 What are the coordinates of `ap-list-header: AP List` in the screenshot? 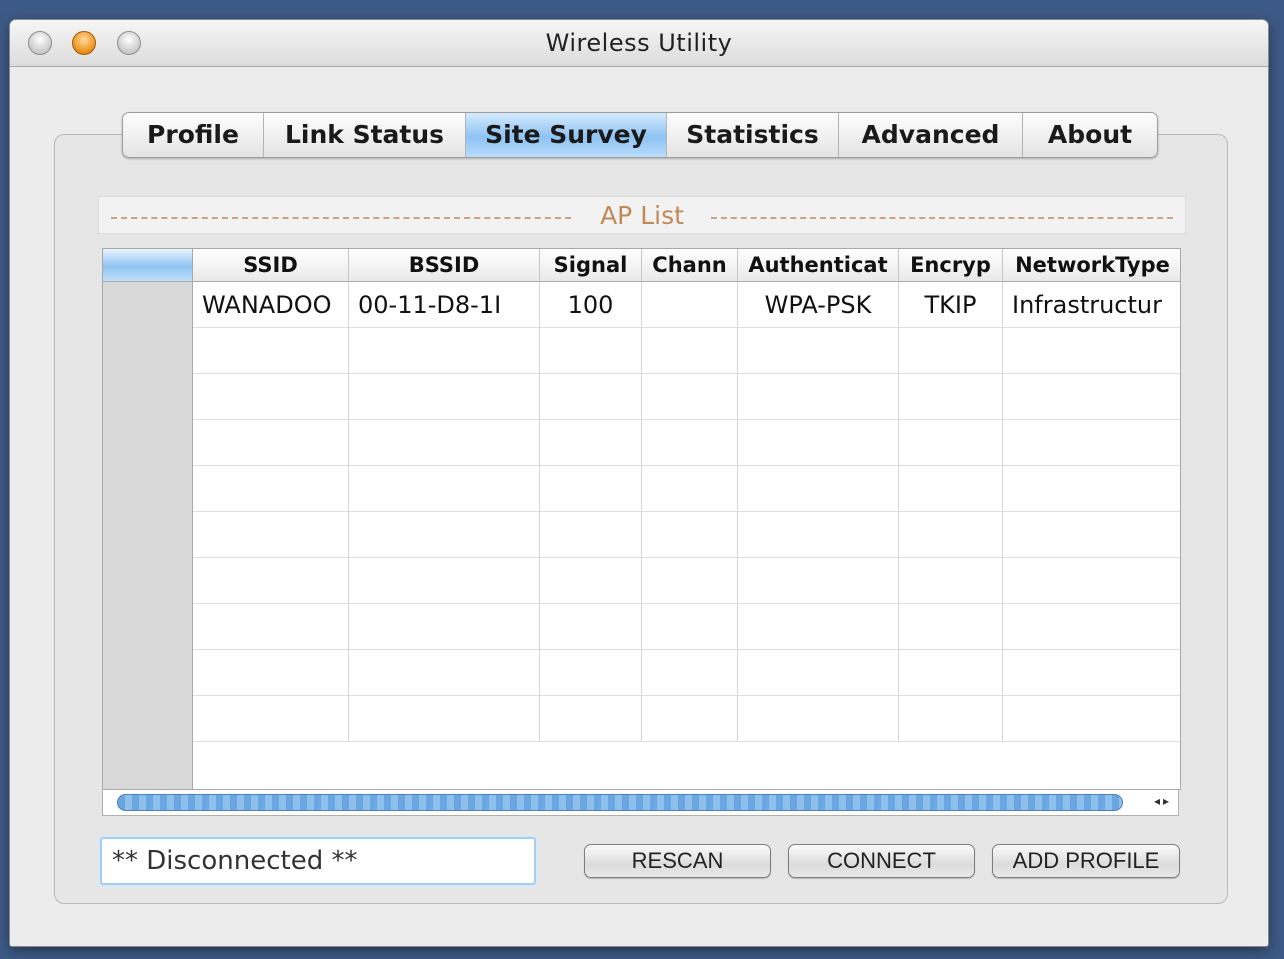 It's located at (642, 215).